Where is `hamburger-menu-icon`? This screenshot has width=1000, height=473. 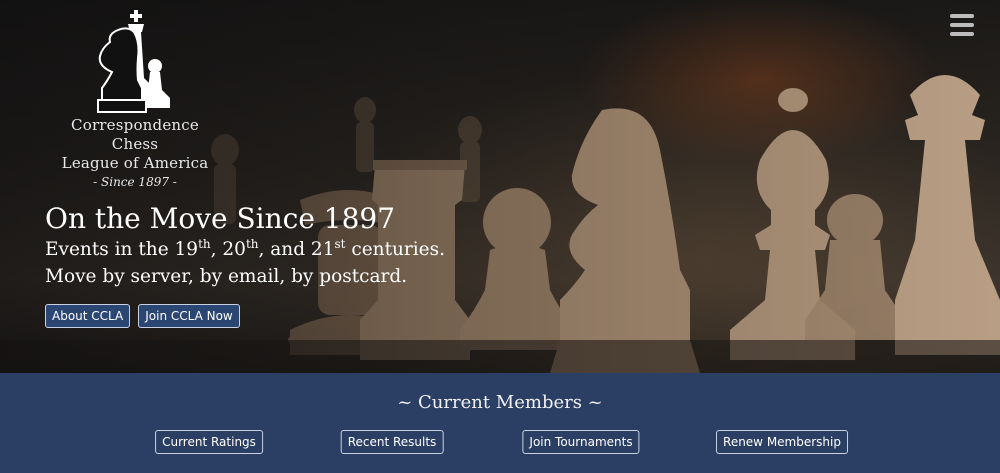
hamburger-menu-icon is located at coordinates (962, 25).